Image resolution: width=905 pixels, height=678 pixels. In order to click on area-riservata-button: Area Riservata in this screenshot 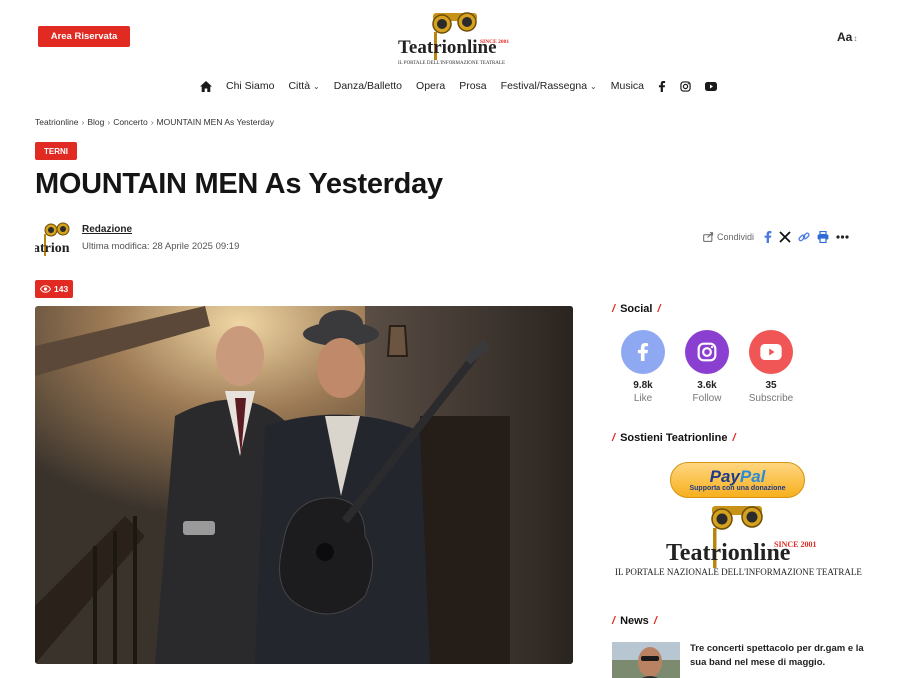, I will do `click(84, 36)`.